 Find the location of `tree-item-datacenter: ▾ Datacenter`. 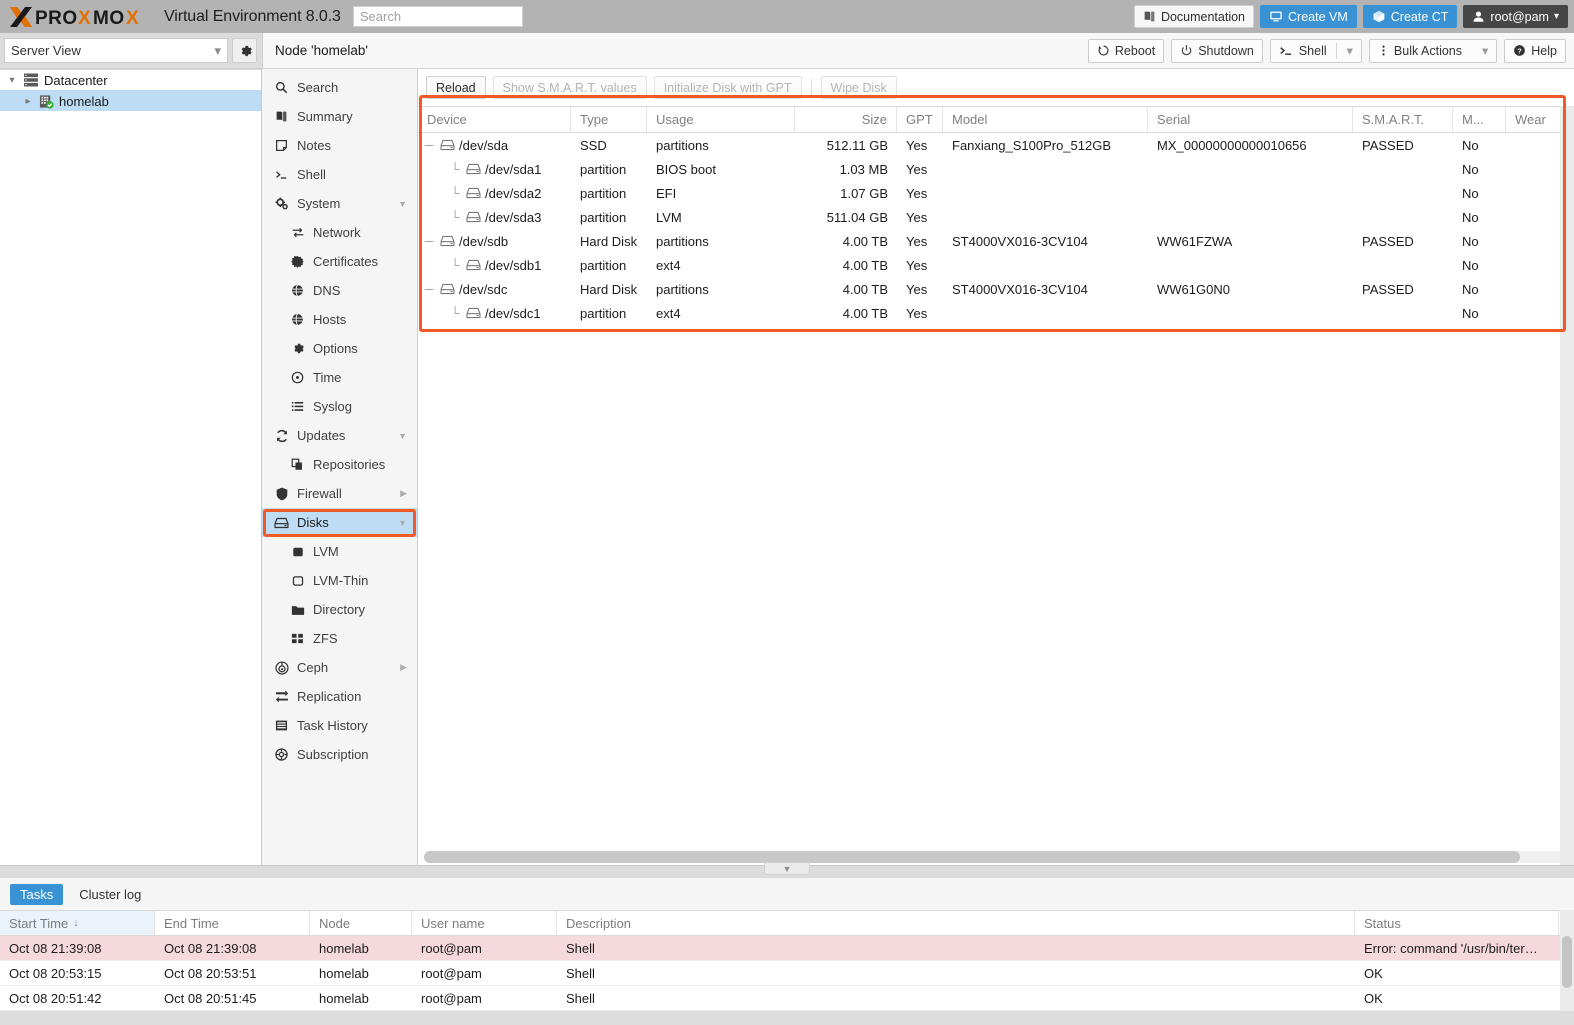

tree-item-datacenter: ▾ Datacenter is located at coordinates (130, 79).